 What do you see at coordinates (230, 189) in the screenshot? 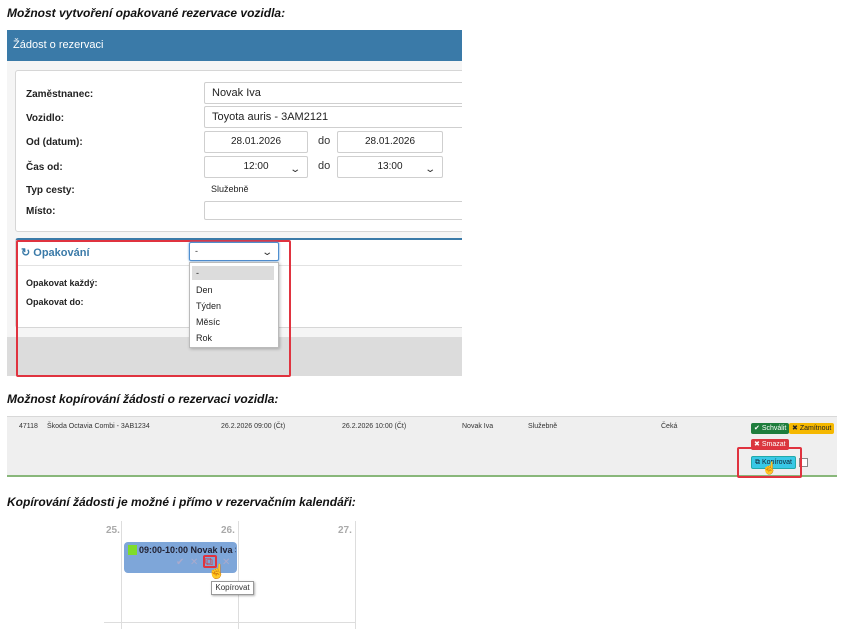
I see `trip-type-value: Služebně` at bounding box center [230, 189].